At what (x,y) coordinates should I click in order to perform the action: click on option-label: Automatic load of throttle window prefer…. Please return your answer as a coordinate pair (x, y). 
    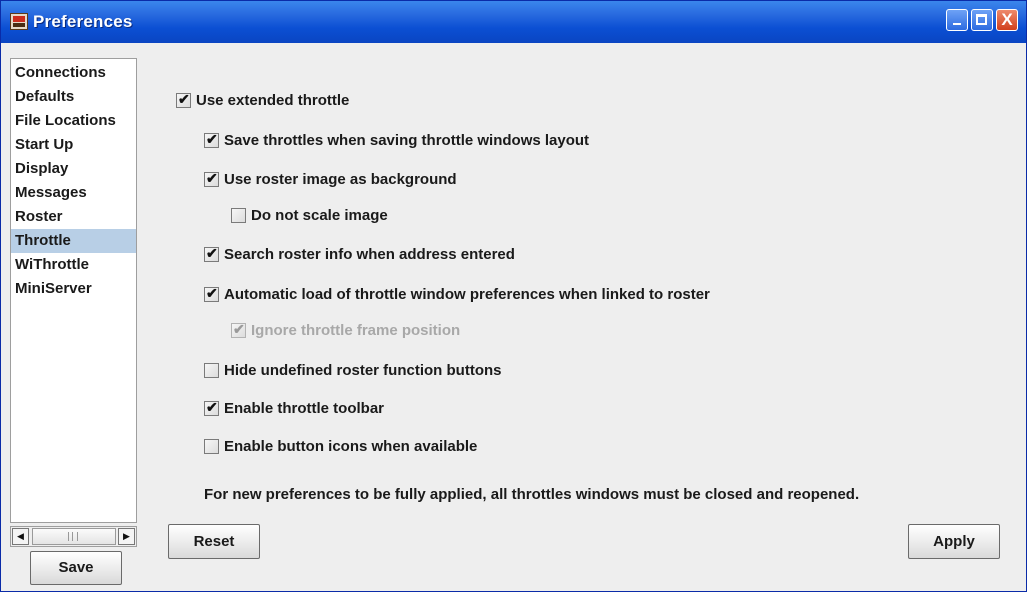
    Looking at the image, I should click on (467, 294).